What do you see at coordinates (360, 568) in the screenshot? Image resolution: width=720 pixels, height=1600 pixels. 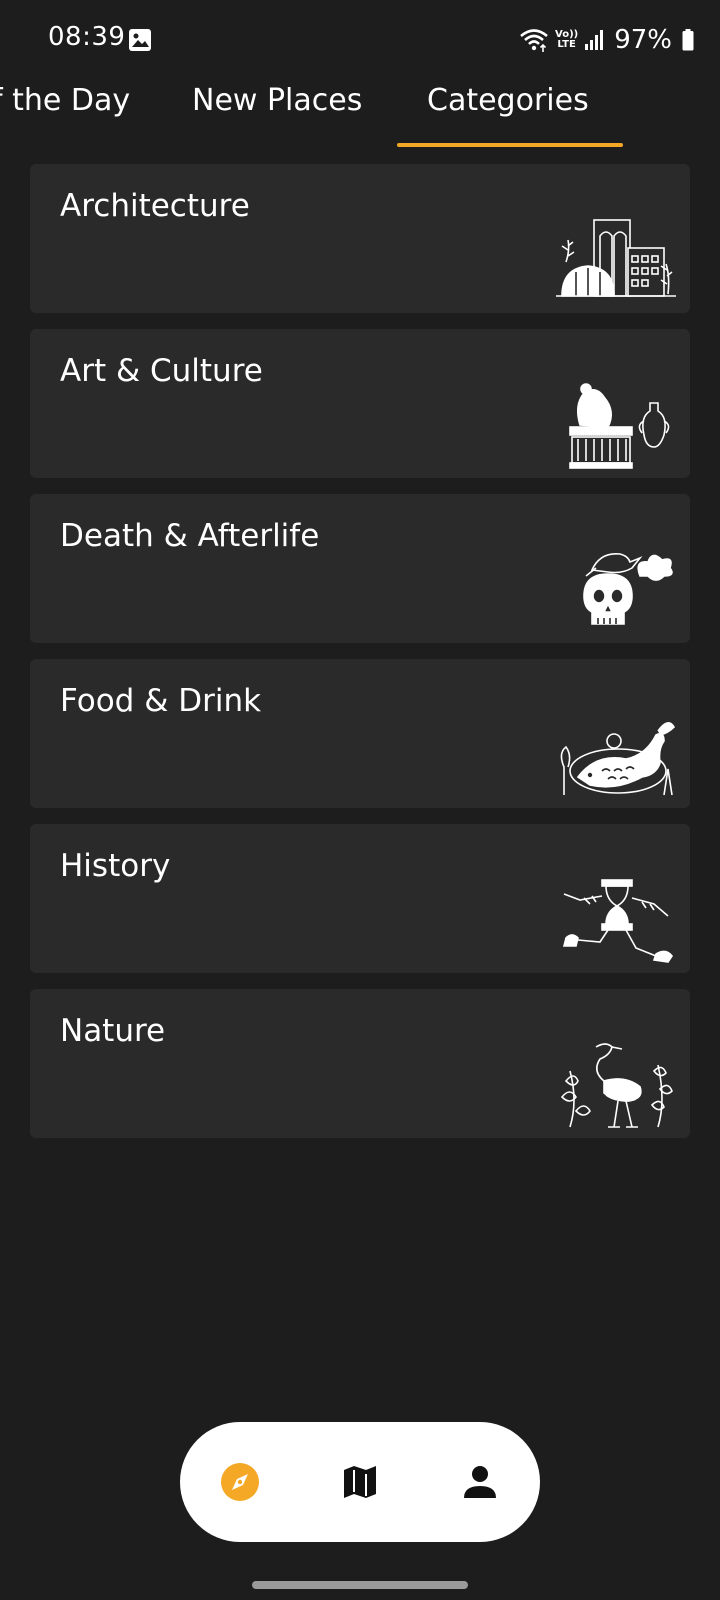 I see `category-card-death-afterlife: Death & Afterlife` at bounding box center [360, 568].